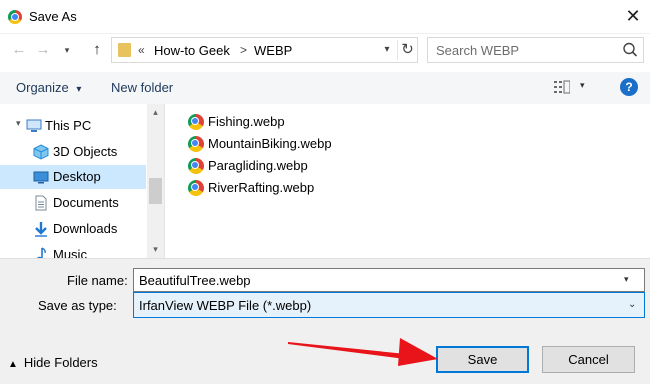 The image size is (650, 384). I want to click on documents-icon, so click(41, 203).